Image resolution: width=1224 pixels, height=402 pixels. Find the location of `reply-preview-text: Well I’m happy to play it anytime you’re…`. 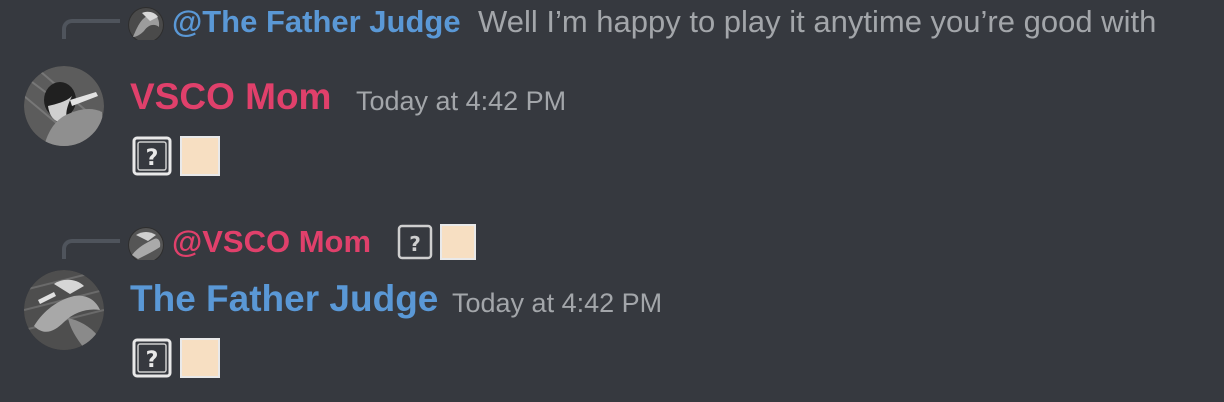

reply-preview-text: Well I’m happy to play it anytime you’re… is located at coordinates (817, 22).